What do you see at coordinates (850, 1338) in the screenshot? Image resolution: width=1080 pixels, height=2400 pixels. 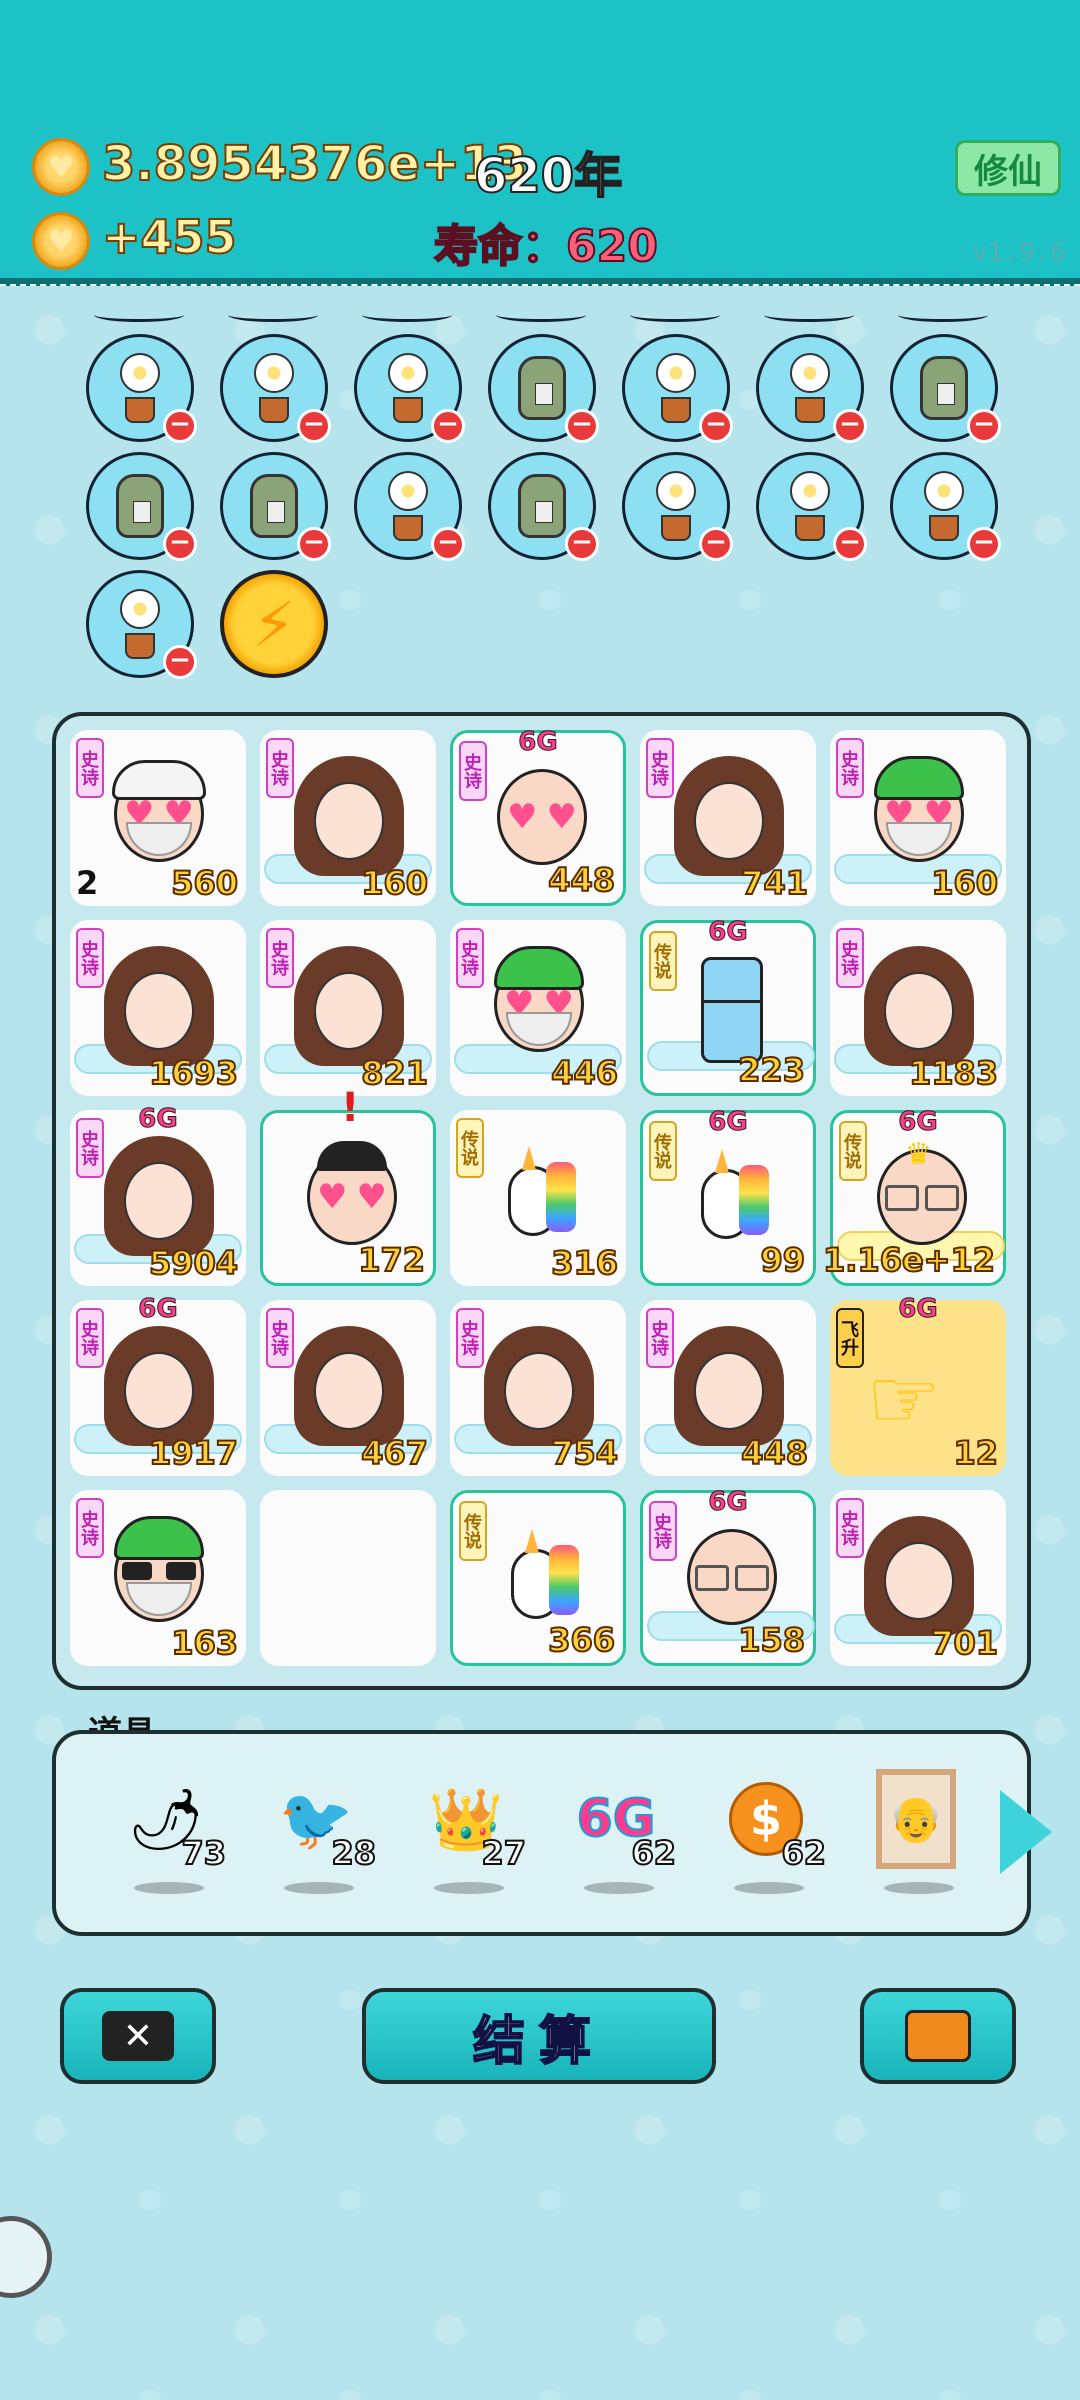 I see `rarity-tag: 飞升` at bounding box center [850, 1338].